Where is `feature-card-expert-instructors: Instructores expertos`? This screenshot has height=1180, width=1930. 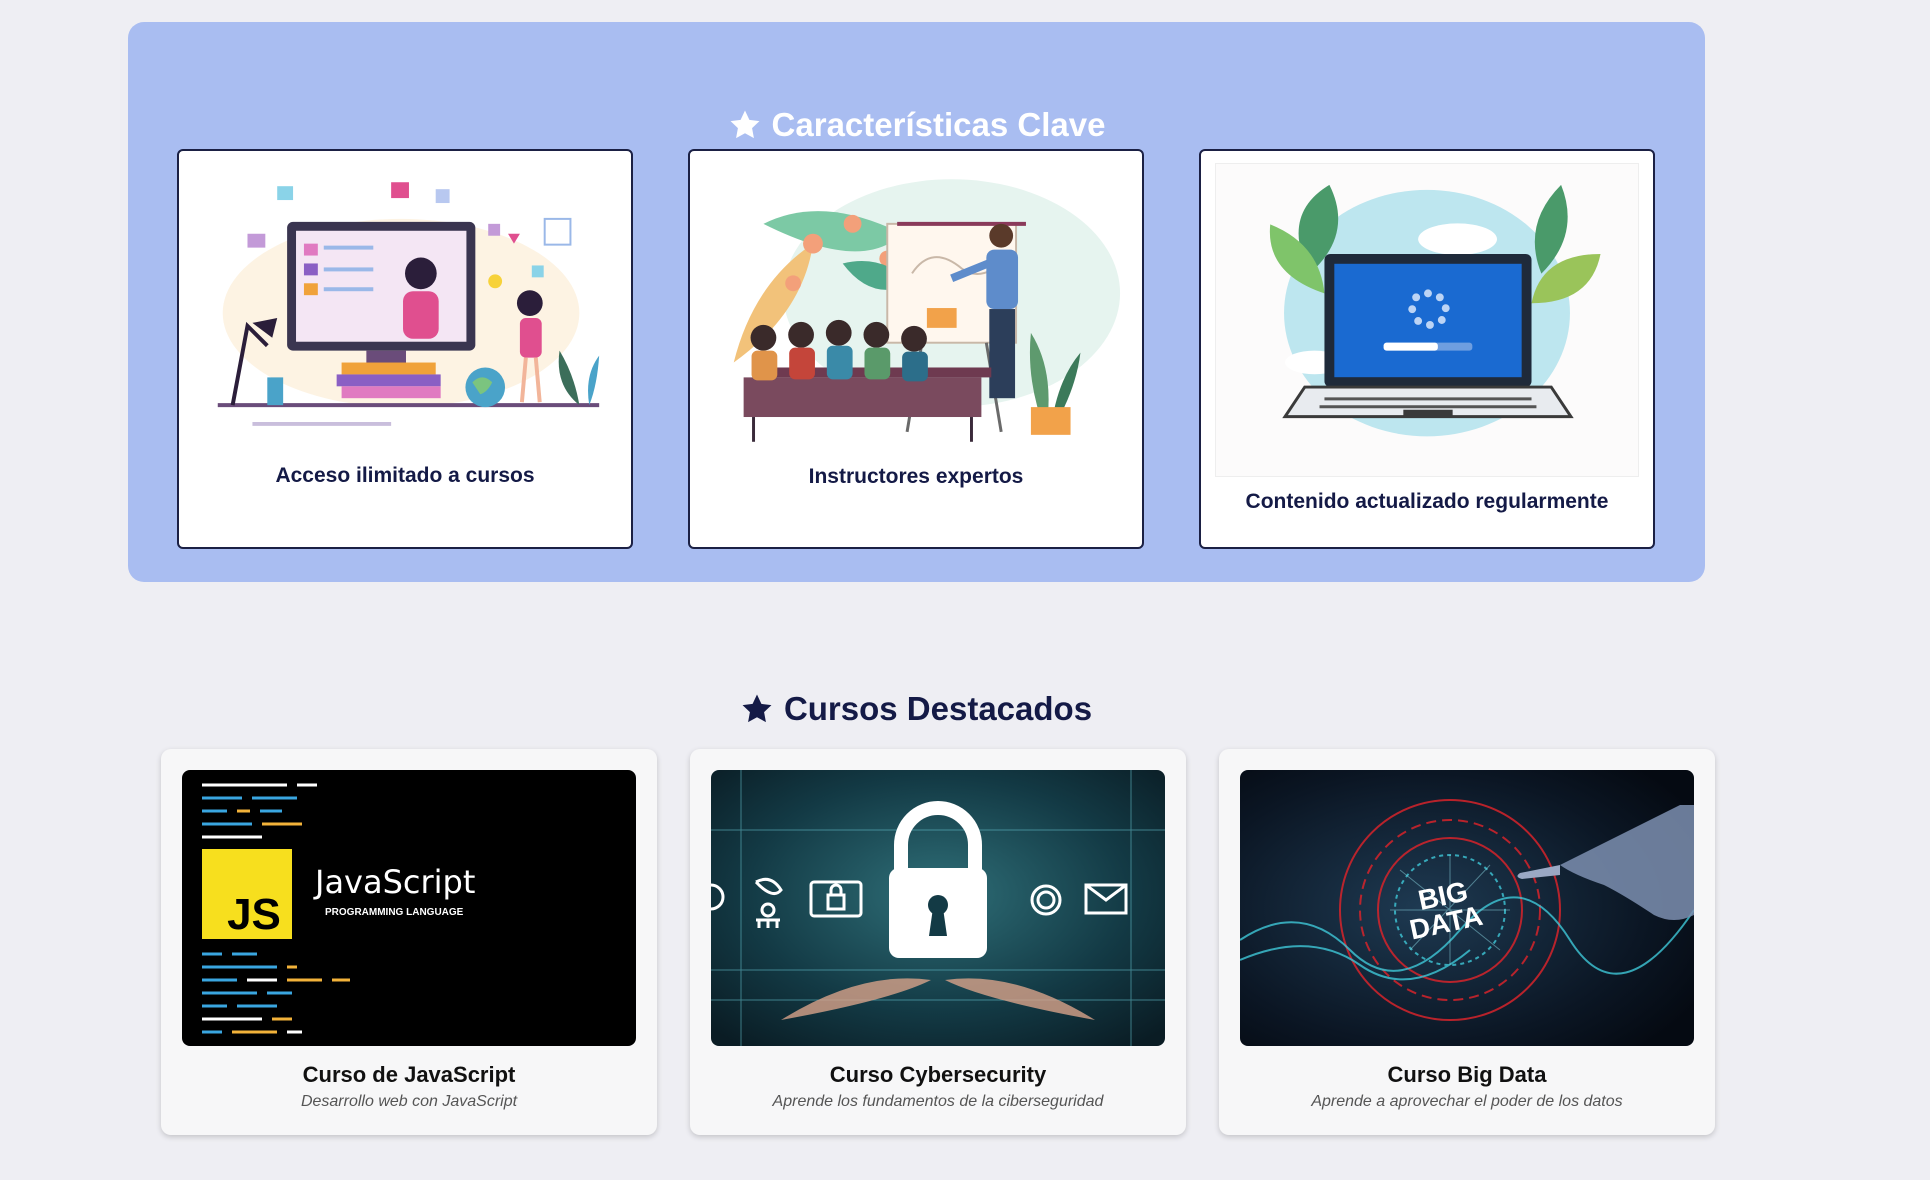
feature-card-expert-instructors: Instructores expertos is located at coordinates (916, 349).